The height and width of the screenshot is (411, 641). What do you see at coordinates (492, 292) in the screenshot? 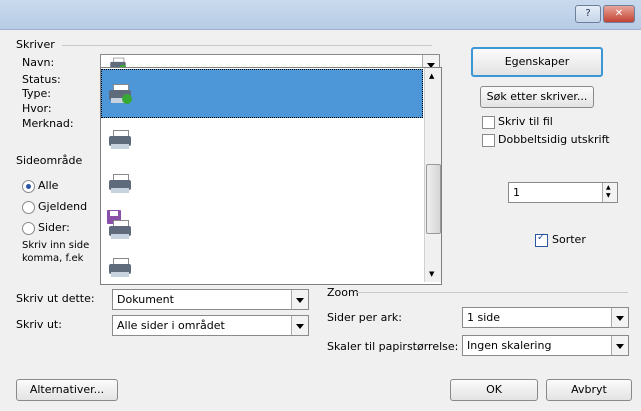
I see `zoom-group-divider` at bounding box center [492, 292].